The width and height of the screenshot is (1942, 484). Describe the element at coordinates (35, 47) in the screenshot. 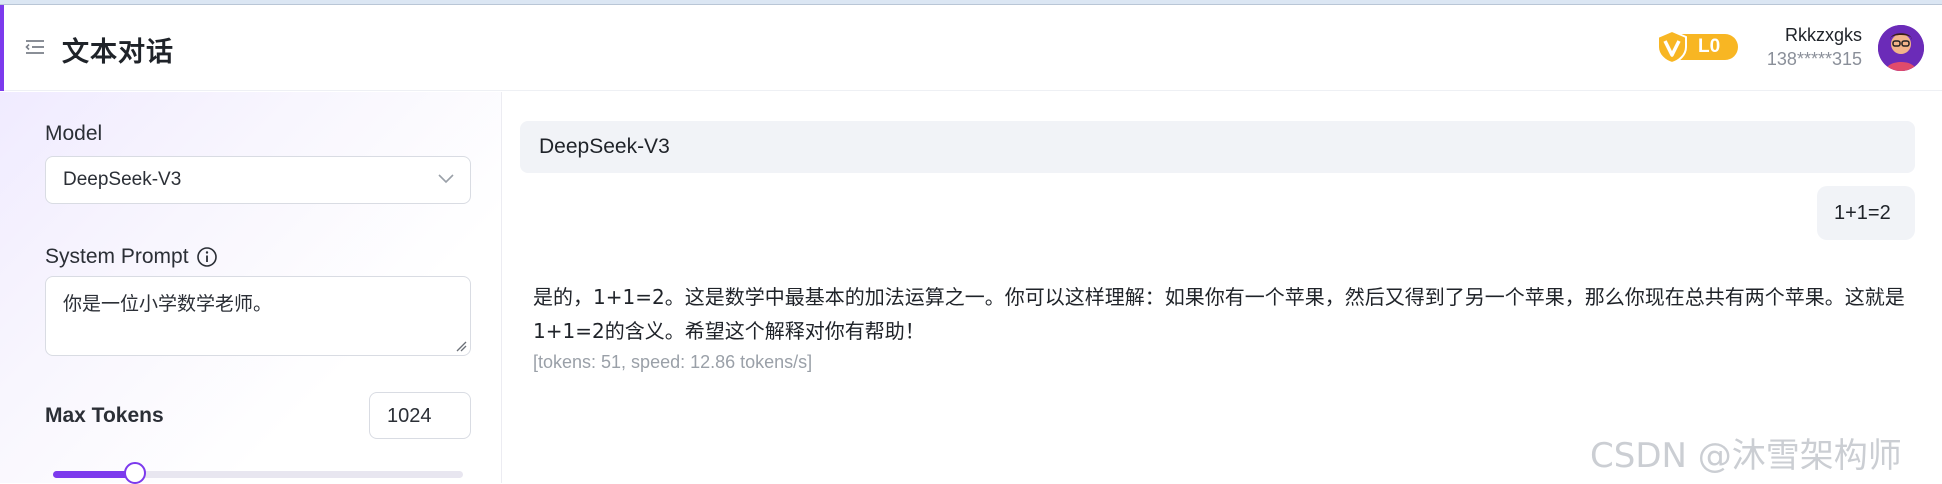

I see `menu-collapse-icon` at that location.